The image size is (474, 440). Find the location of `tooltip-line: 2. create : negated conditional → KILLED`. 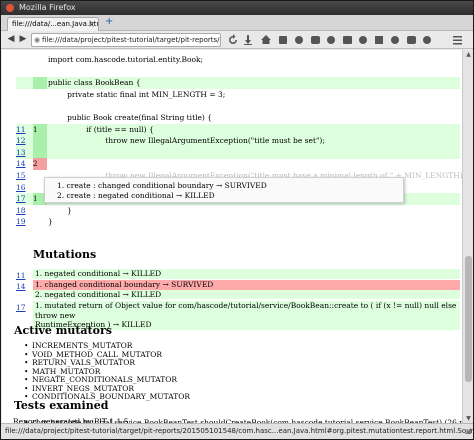

tooltip-line: 2. create : negated conditional → KILLED is located at coordinates (136, 195).